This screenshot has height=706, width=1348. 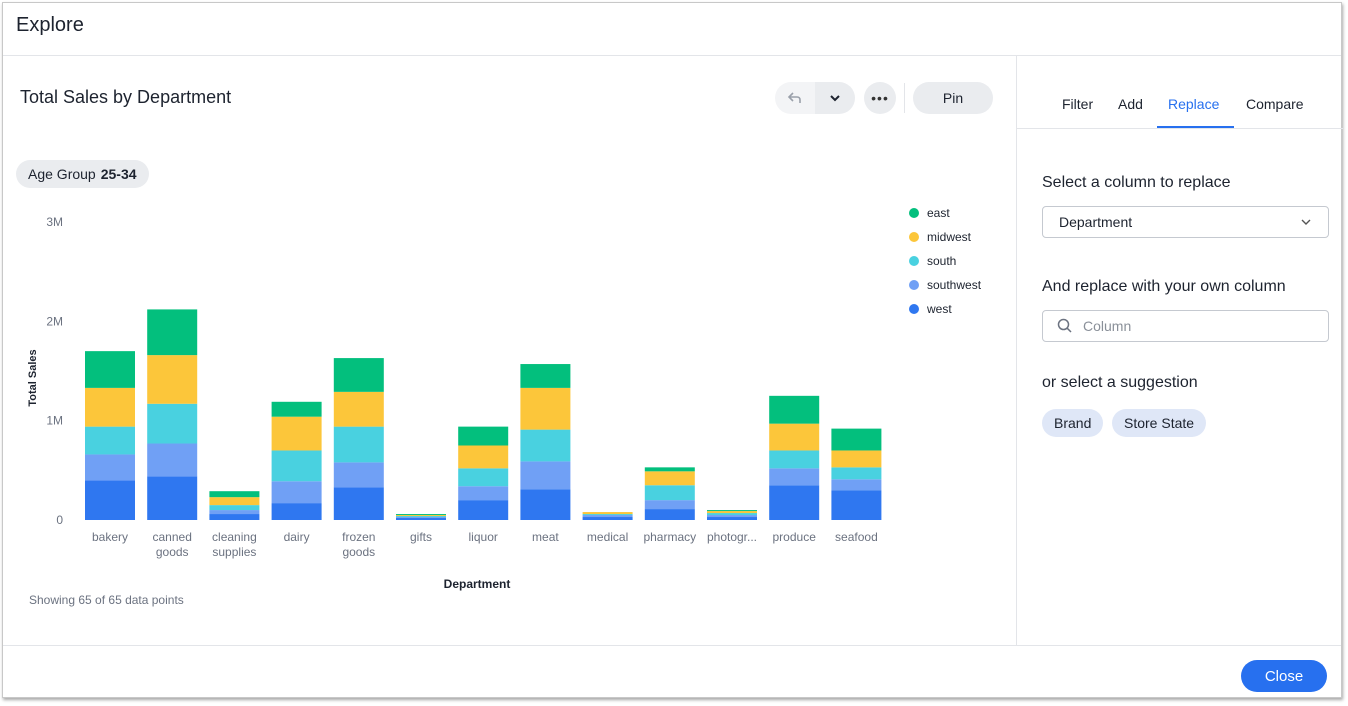 I want to click on legend-item-east: east, so click(x=929, y=213).